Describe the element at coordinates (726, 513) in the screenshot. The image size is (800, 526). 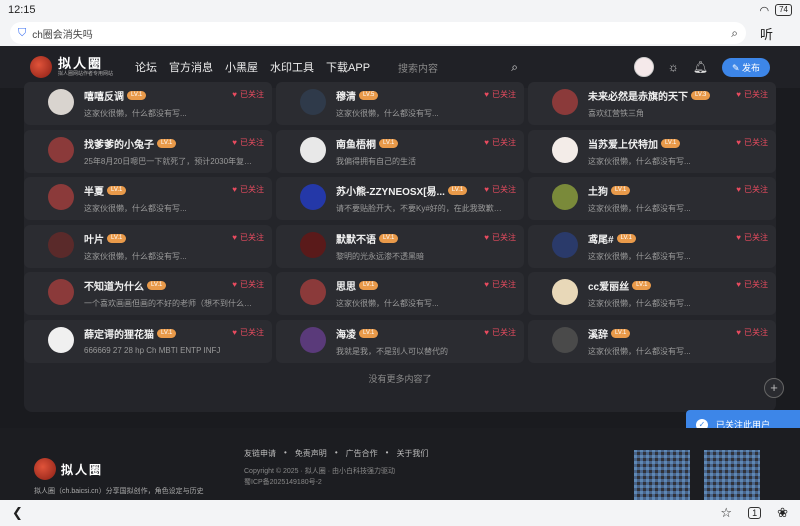
I see `star-icon: ☆` at that location.